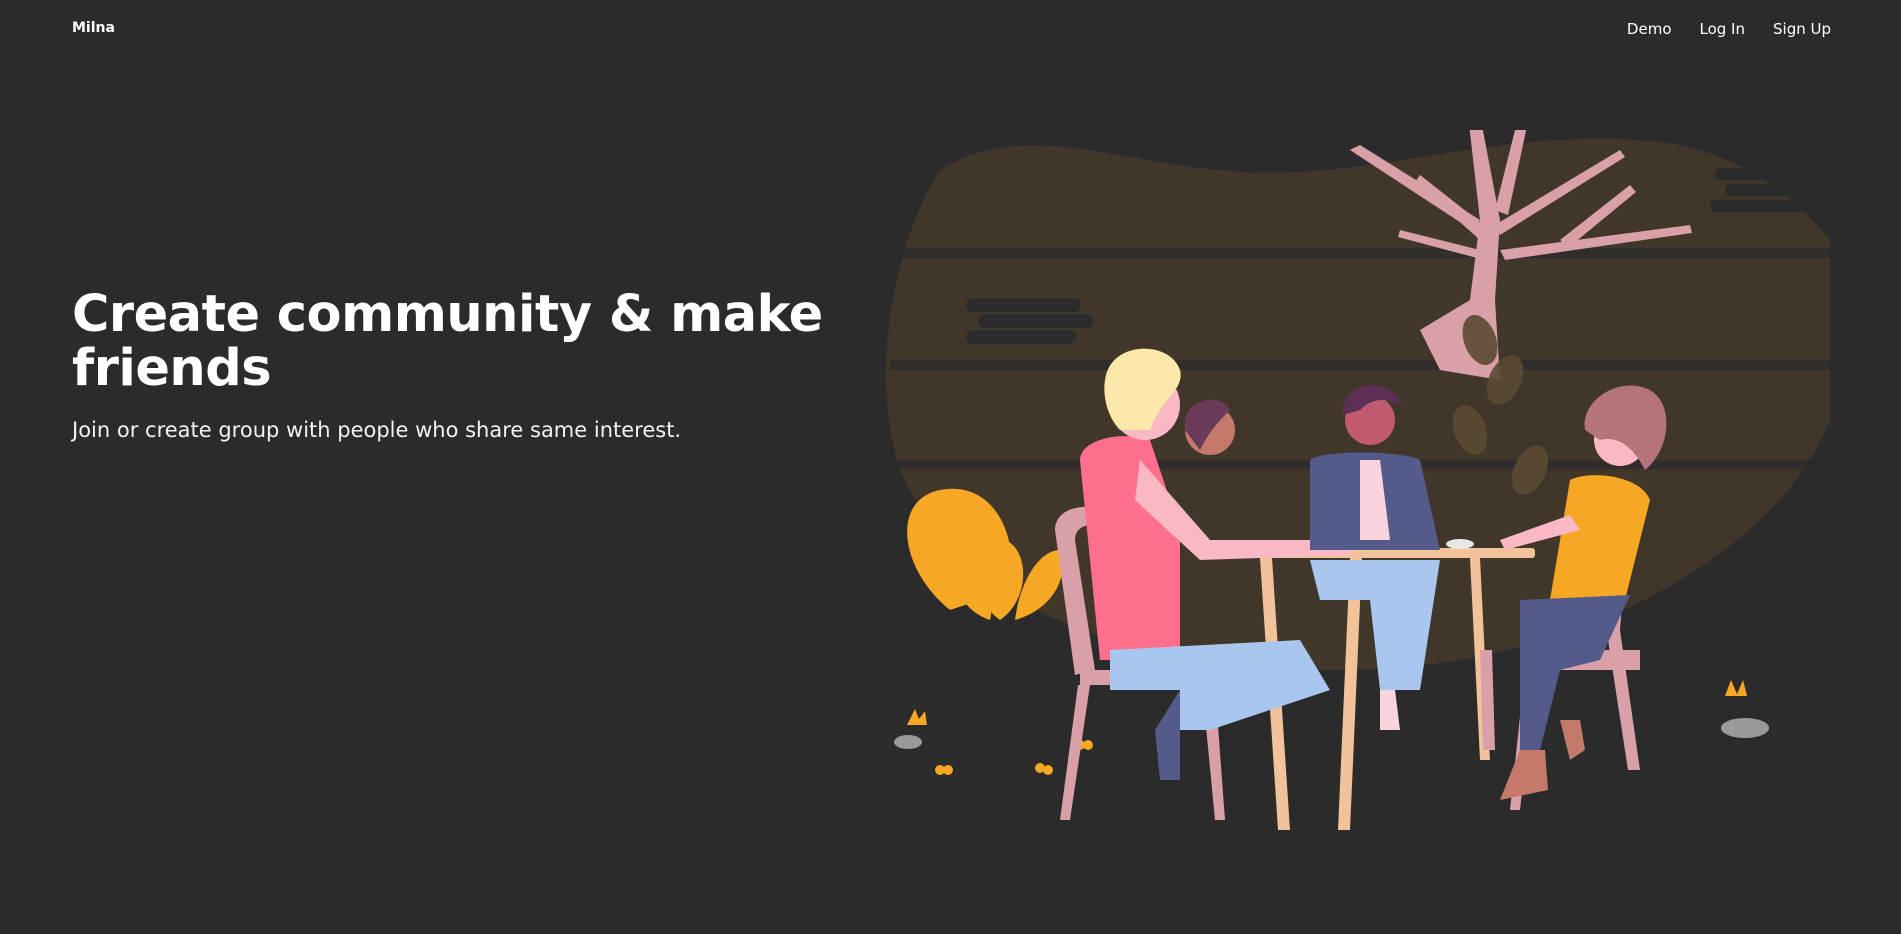  I want to click on cloud-right, so click(1762, 190).